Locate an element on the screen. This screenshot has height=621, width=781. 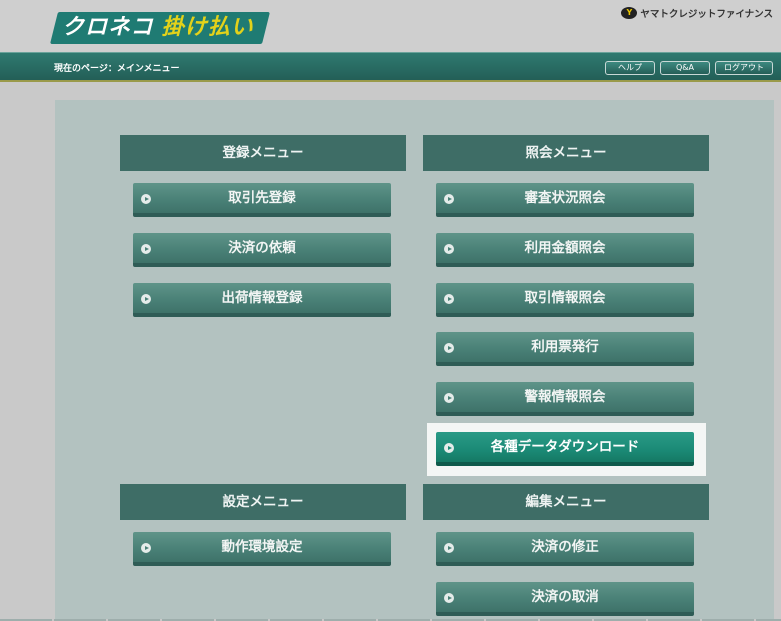
service-logo: クロネコ 掛け払い is located at coordinates (158, 28).